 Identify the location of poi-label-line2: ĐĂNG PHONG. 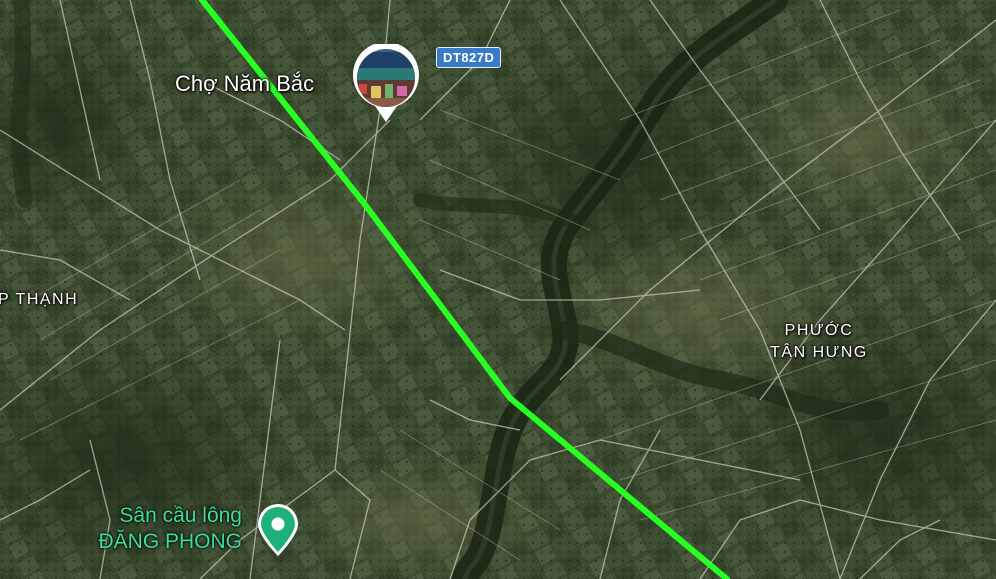
(170, 541).